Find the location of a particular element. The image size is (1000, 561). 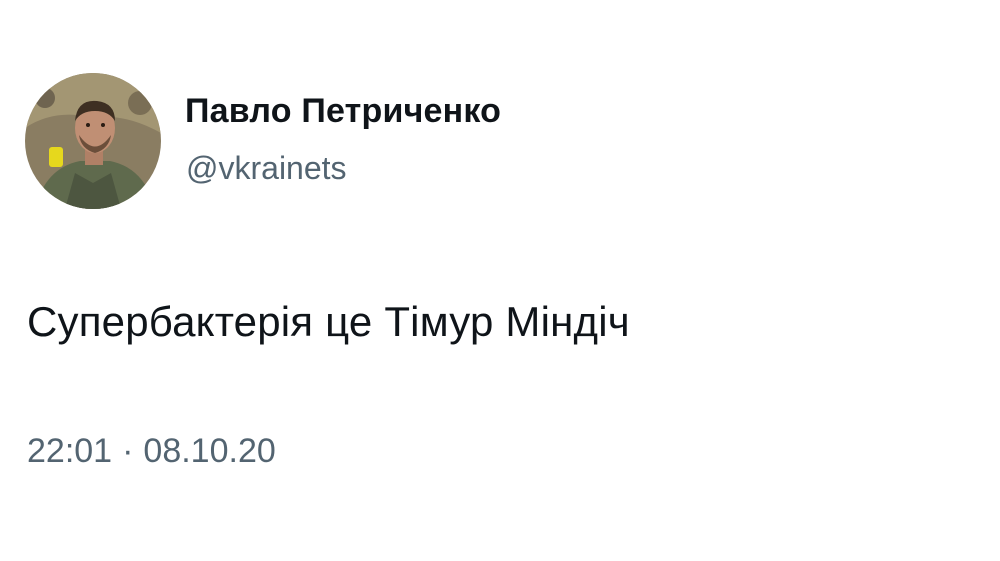

avatar-photo-icon is located at coordinates (93, 141).